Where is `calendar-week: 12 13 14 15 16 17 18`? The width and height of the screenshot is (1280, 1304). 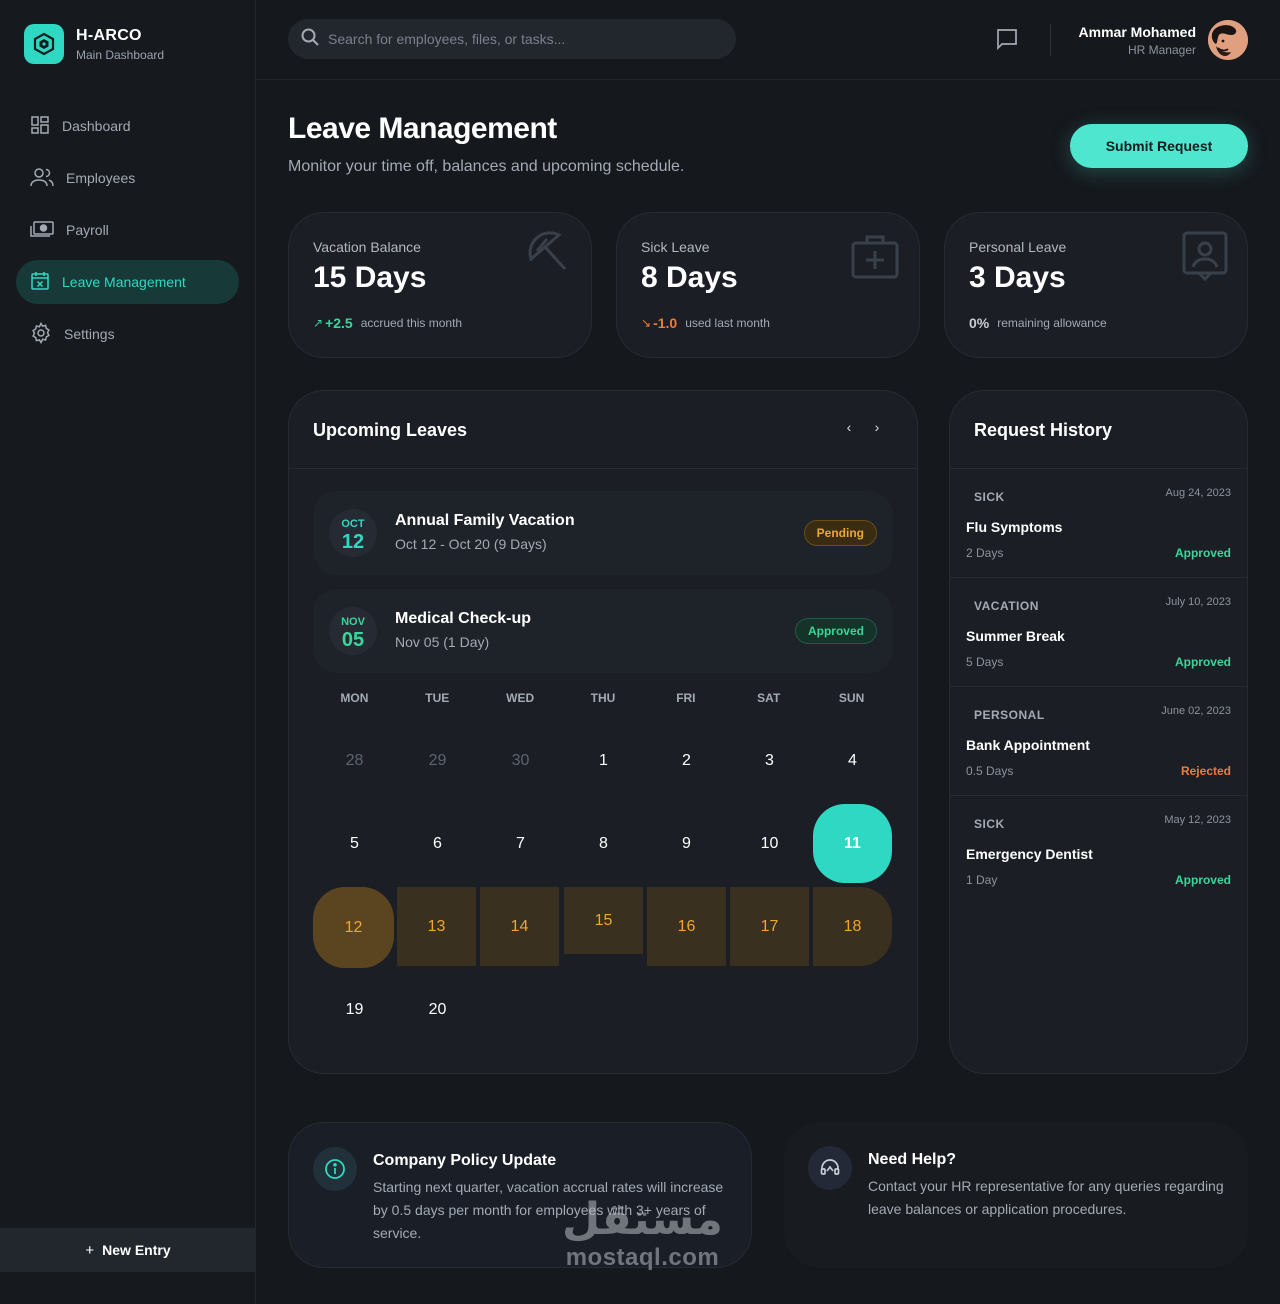 calendar-week: 12 13 14 15 16 17 18 is located at coordinates (603, 927).